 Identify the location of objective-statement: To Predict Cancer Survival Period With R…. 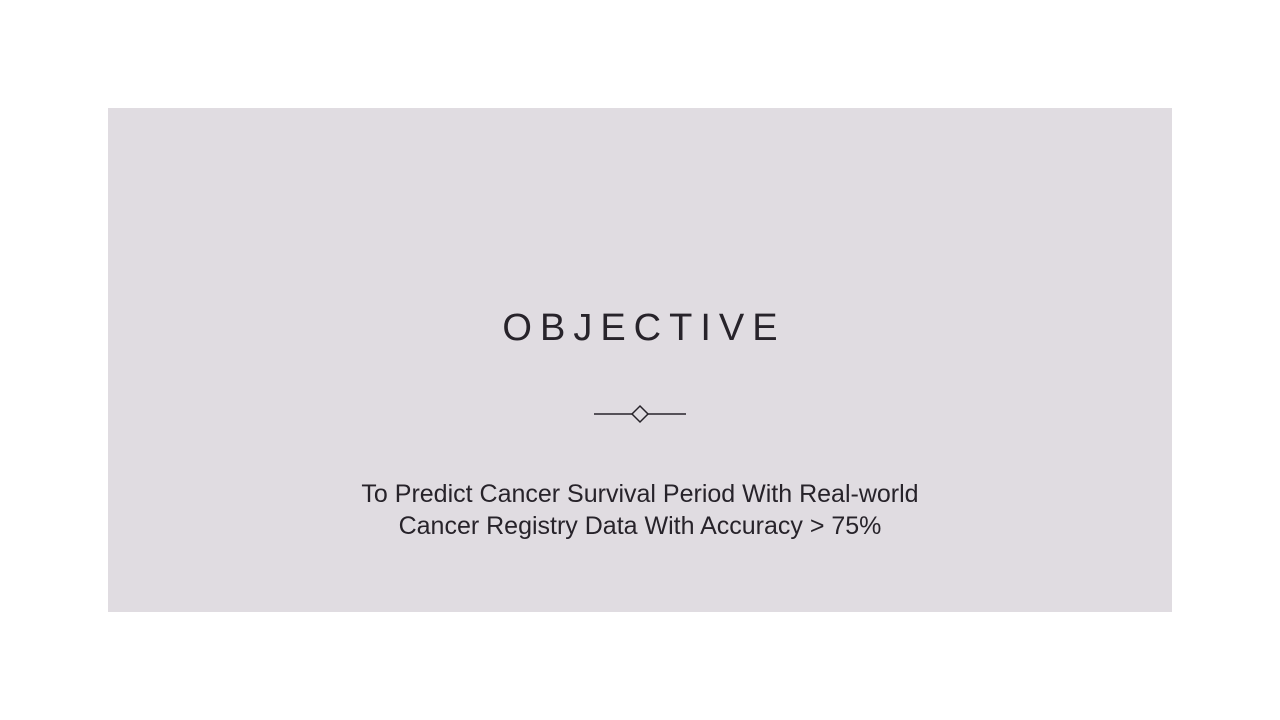
(640, 510).